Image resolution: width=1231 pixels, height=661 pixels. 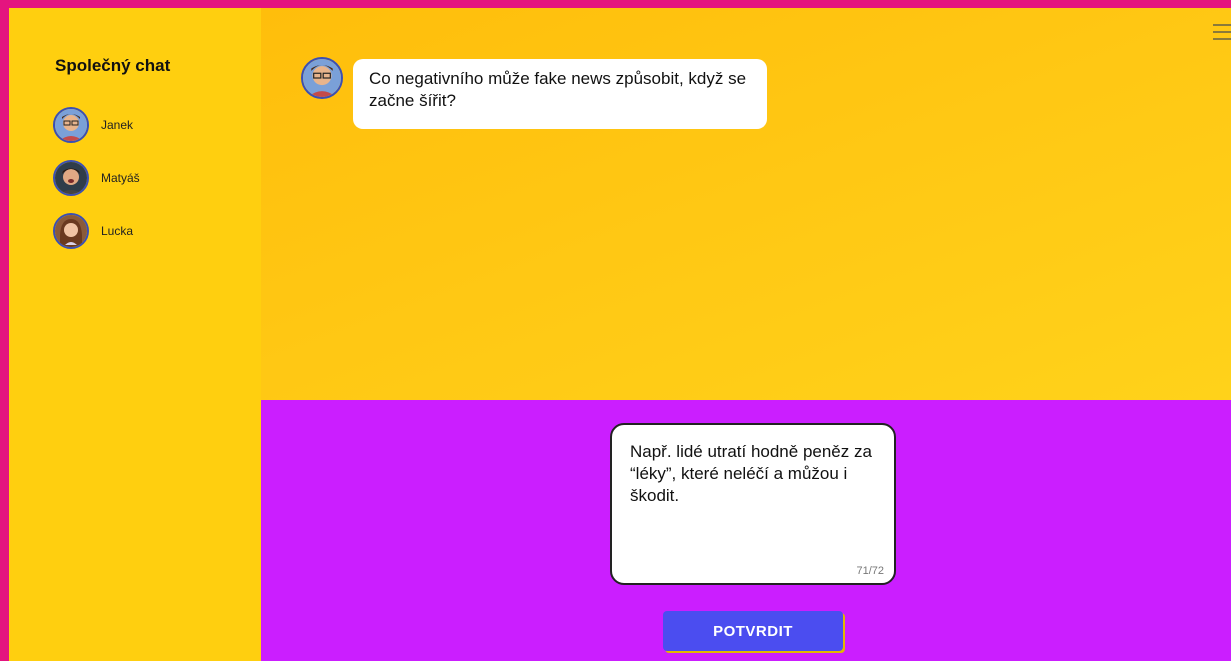 I want to click on matyas-avatar, so click(x=71, y=178).